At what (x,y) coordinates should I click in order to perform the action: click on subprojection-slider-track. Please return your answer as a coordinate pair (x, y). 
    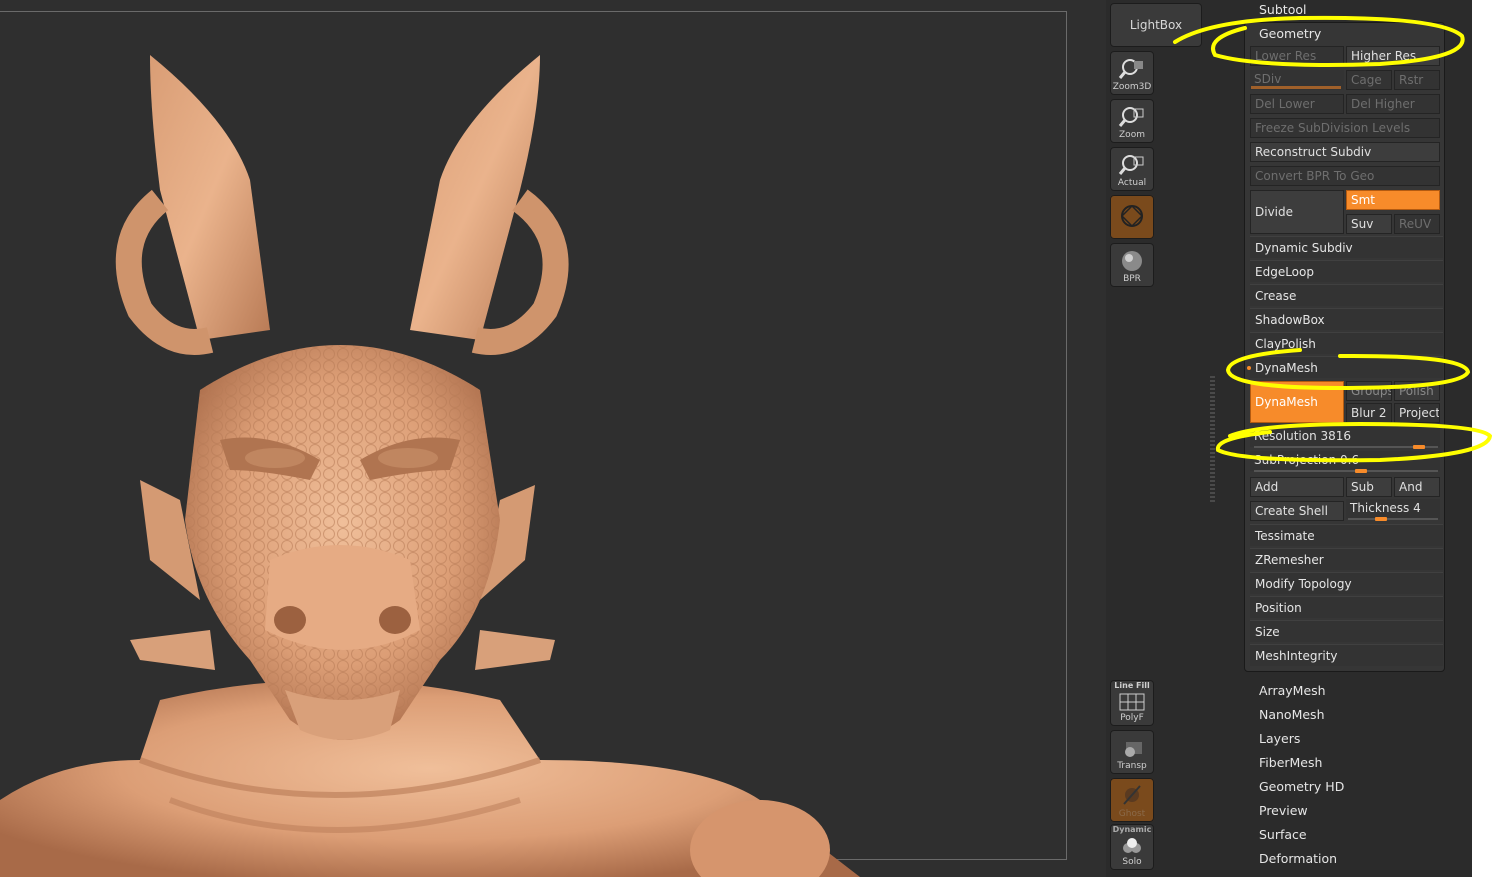
    Looking at the image, I should click on (1346, 471).